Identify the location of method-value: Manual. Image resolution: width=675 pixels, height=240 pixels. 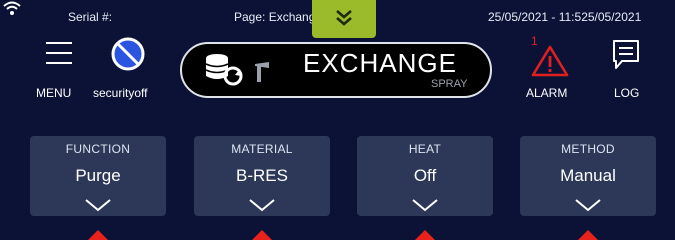
(588, 175).